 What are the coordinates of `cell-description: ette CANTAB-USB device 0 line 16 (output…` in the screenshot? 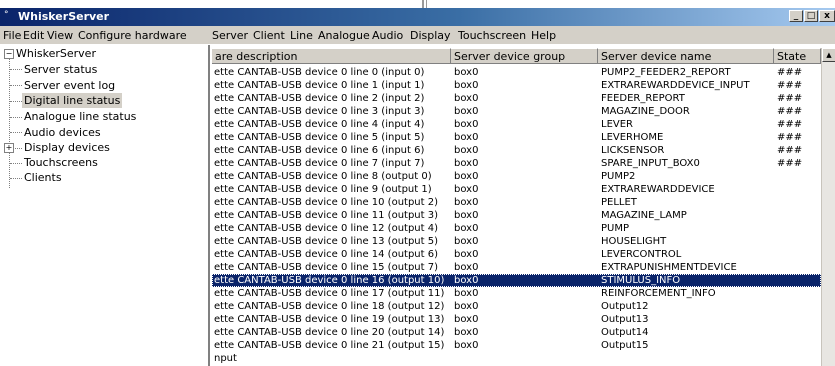 It's located at (329, 280).